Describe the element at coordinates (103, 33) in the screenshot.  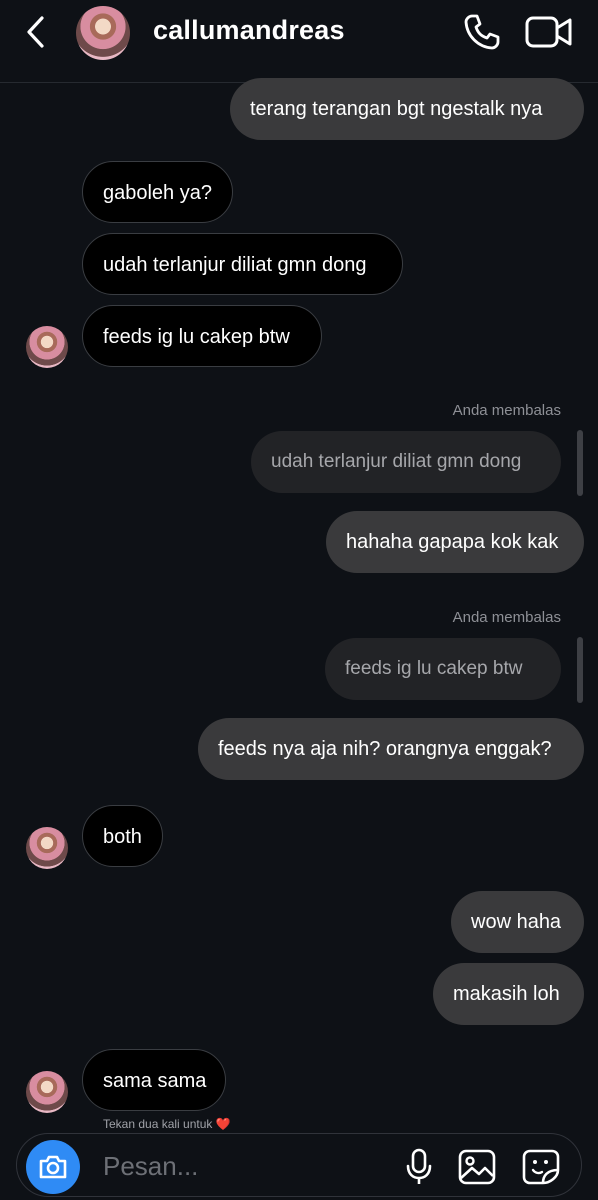
I see `profile-avatar` at that location.